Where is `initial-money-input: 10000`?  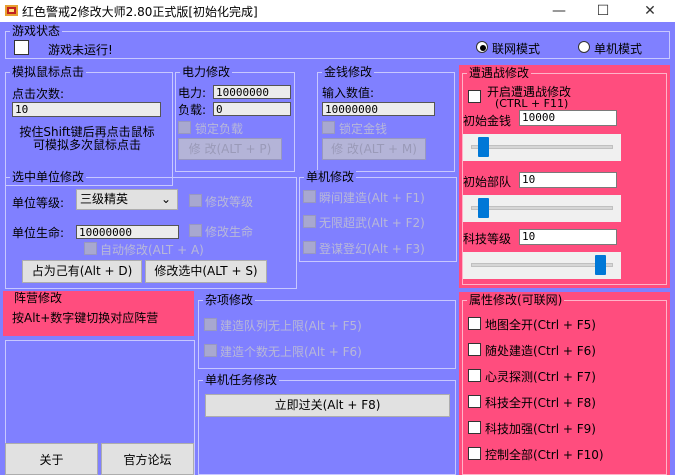
initial-money-input: 10000 is located at coordinates (568, 118).